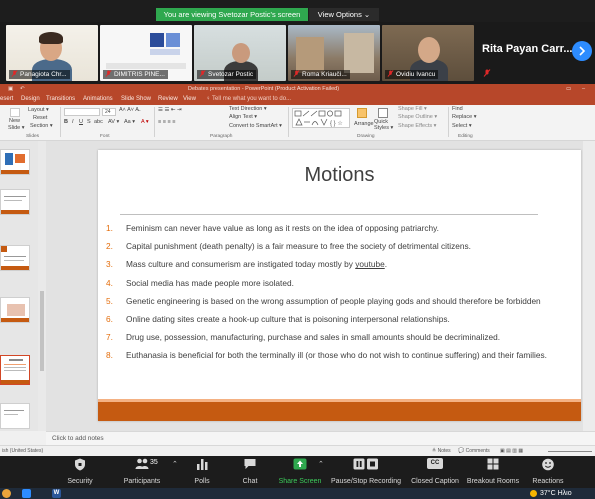  Describe the element at coordinates (142, 472) in the screenshot. I see `participants-button: Participants` at that location.